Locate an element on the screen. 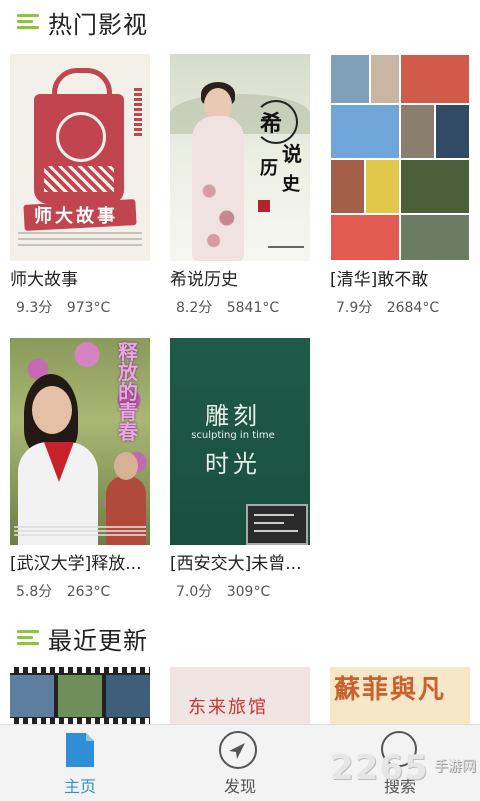 The height and width of the screenshot is (801, 480). video-card-1: 师大故事 师大故事 9.3分 973°C is located at coordinates (80, 185).